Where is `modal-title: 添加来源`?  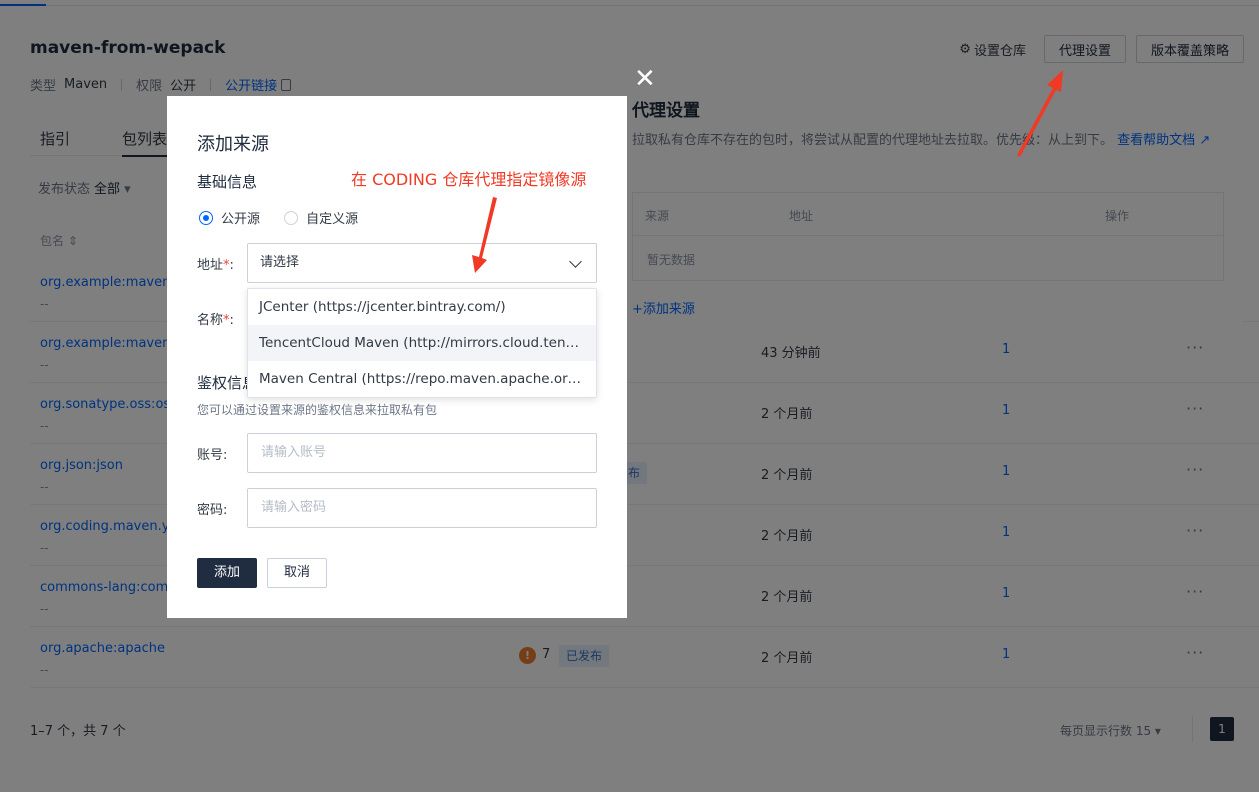
modal-title: 添加来源 is located at coordinates (233, 144).